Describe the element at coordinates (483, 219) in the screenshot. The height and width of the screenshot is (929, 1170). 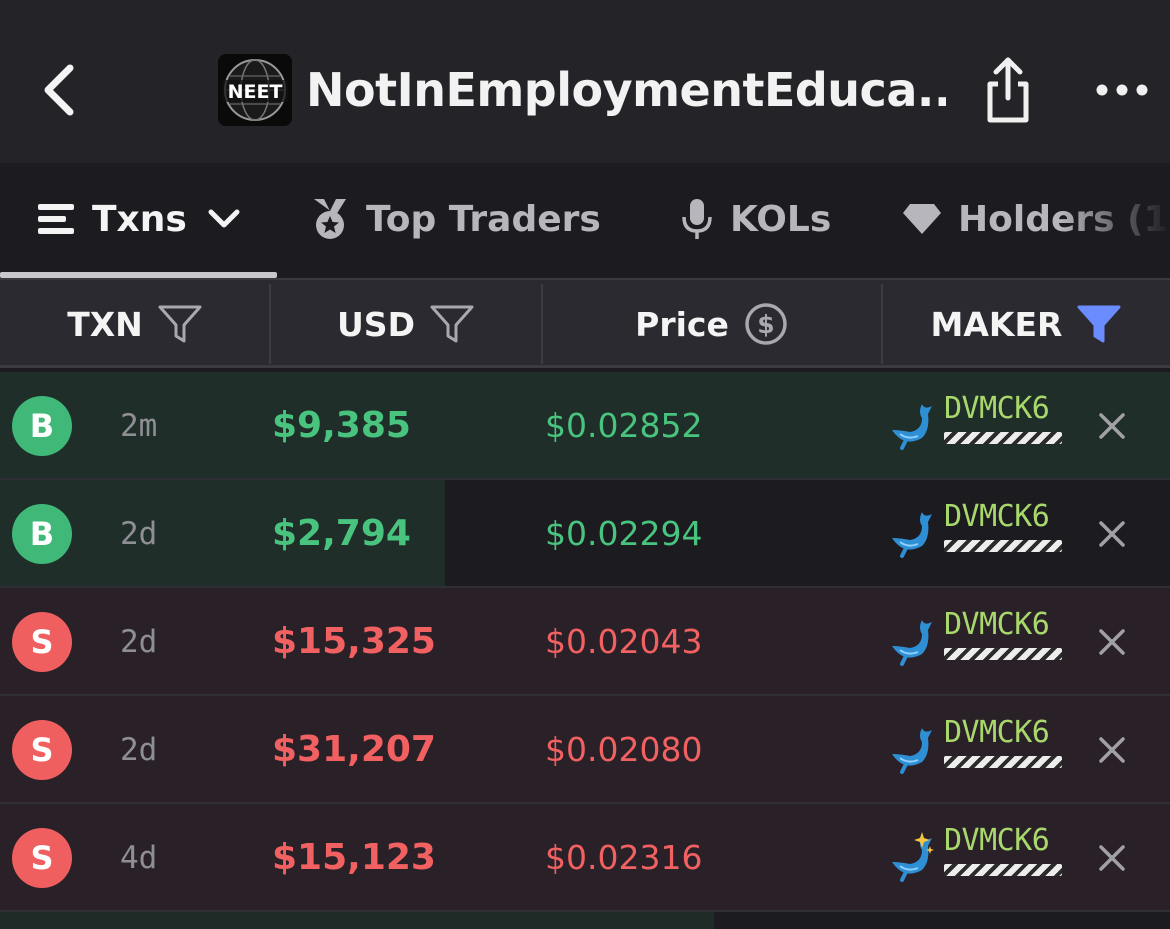
I see `tab-top-traders-label: Top Traders` at that location.